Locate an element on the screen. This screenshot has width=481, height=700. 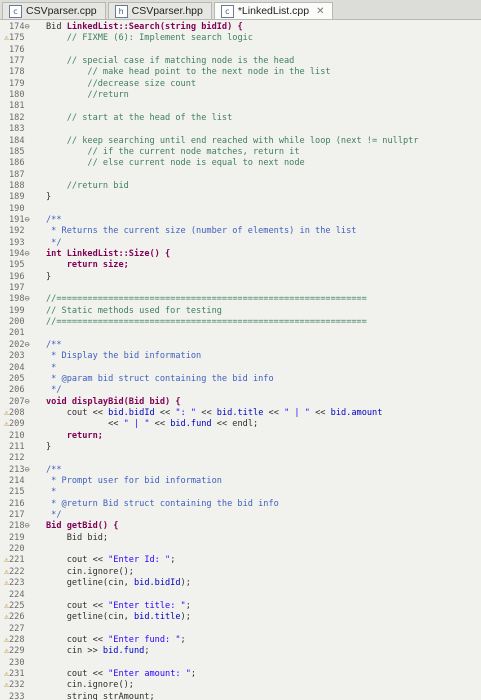
code-text: //return bid is located at coordinates (87, 186).